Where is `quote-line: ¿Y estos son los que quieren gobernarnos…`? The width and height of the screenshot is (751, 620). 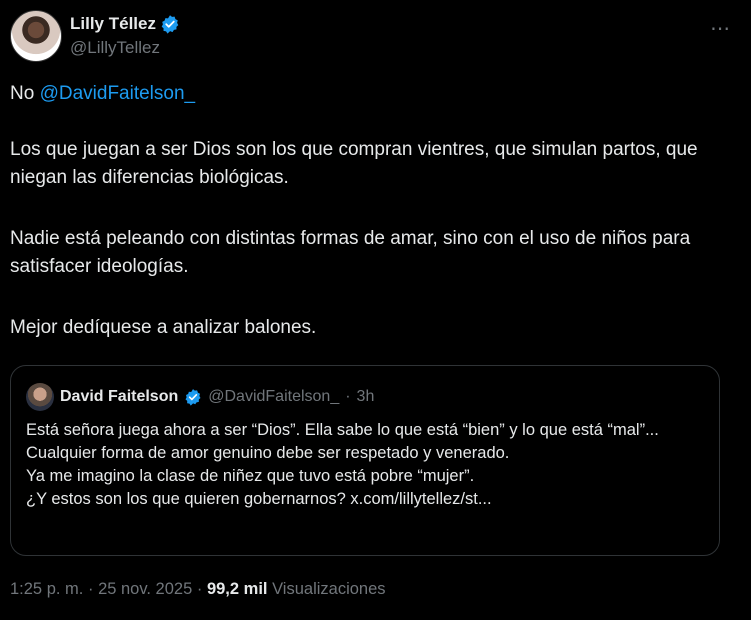 quote-line: ¿Y estos son los que quieren gobernarnos… is located at coordinates (259, 499).